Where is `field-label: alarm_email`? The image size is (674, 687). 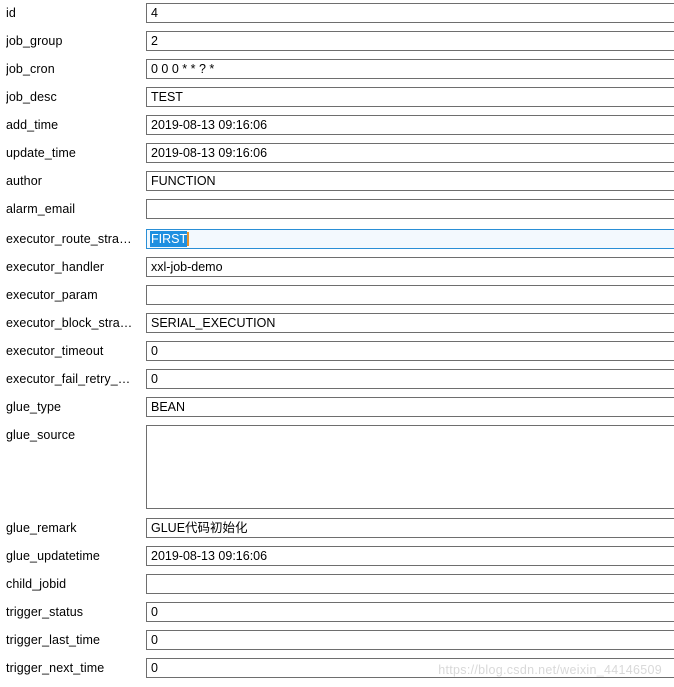 field-label: alarm_email is located at coordinates (41, 209).